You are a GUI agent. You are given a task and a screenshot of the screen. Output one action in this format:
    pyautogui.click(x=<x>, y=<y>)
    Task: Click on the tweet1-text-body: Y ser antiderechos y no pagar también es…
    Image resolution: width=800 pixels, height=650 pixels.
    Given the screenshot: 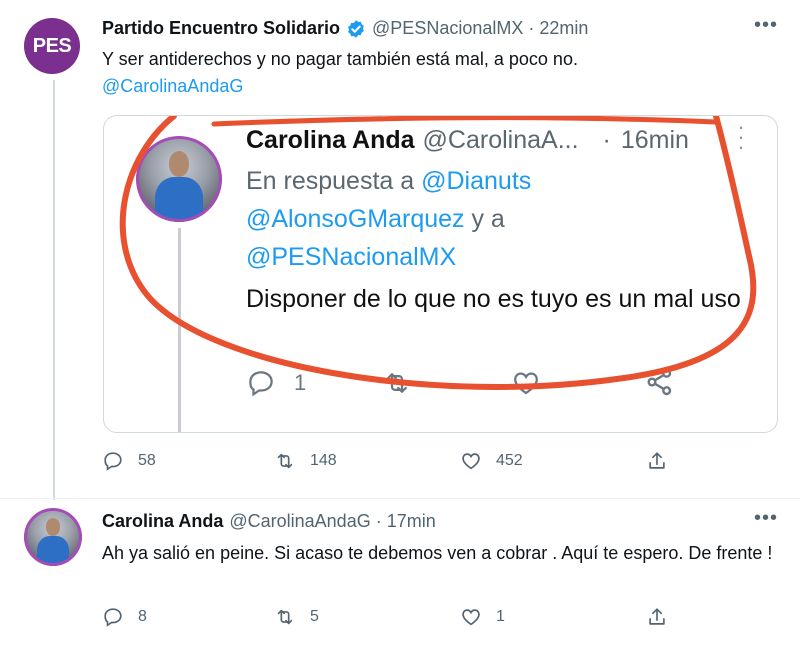 What is the action you would take?
    pyautogui.click(x=340, y=59)
    